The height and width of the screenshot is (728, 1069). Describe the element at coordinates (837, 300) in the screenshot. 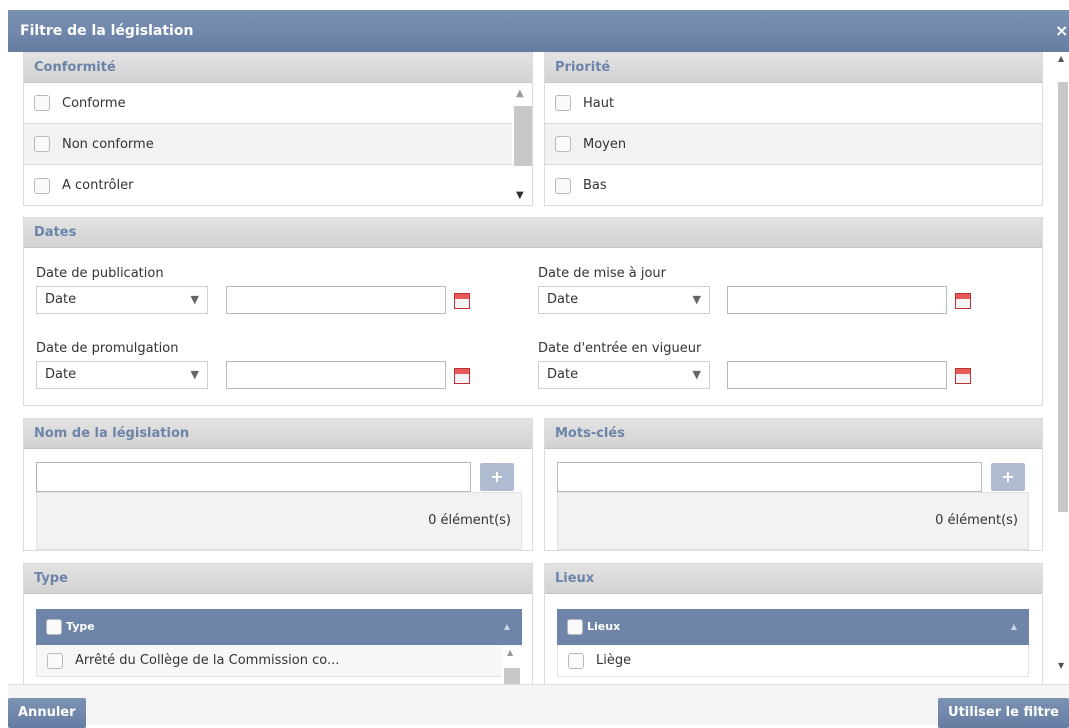

I see `mise-a-jour-date-input` at that location.